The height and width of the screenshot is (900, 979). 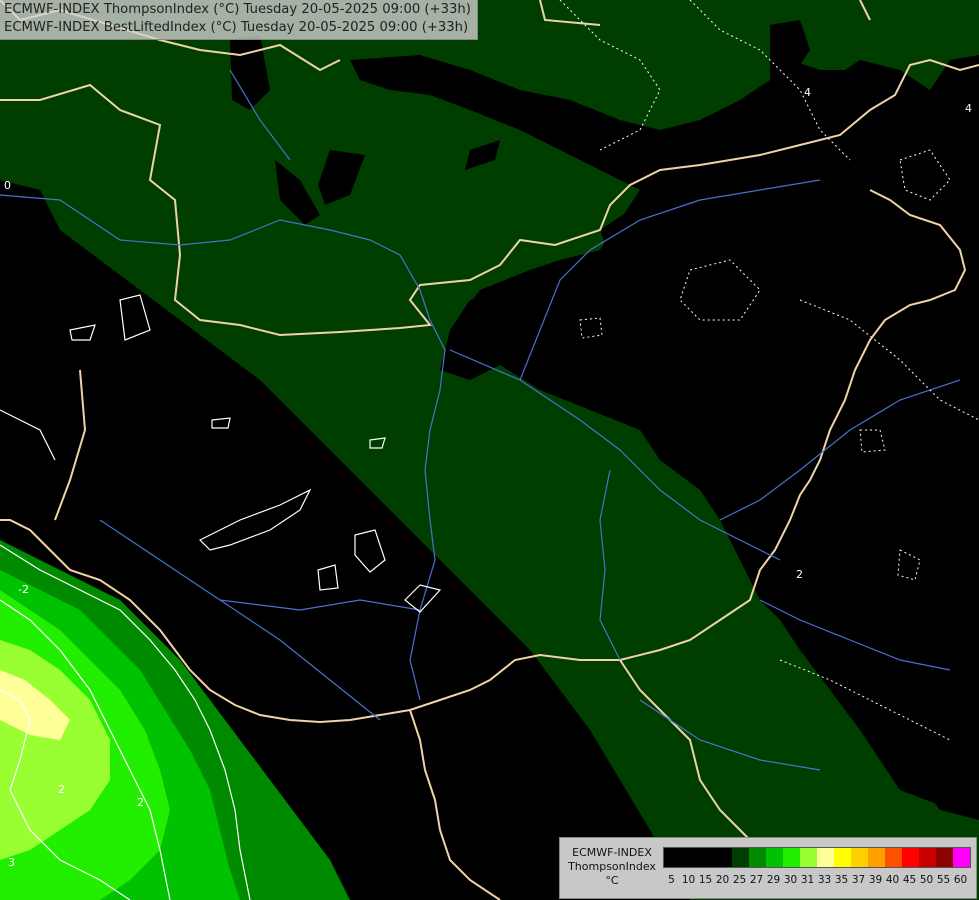 I want to click on legend-tick-label: 15, so click(x=705, y=880).